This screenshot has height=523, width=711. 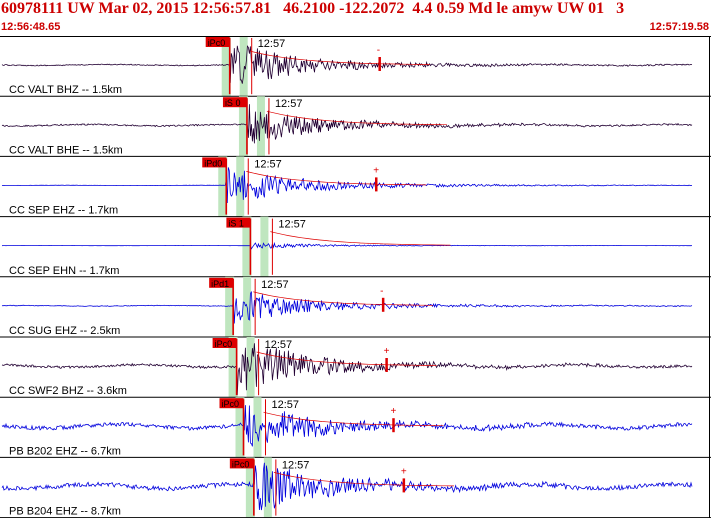 What do you see at coordinates (65, 512) in the screenshot?
I see `channel-label: PB B204 EHZ -- 8.7km` at bounding box center [65, 512].